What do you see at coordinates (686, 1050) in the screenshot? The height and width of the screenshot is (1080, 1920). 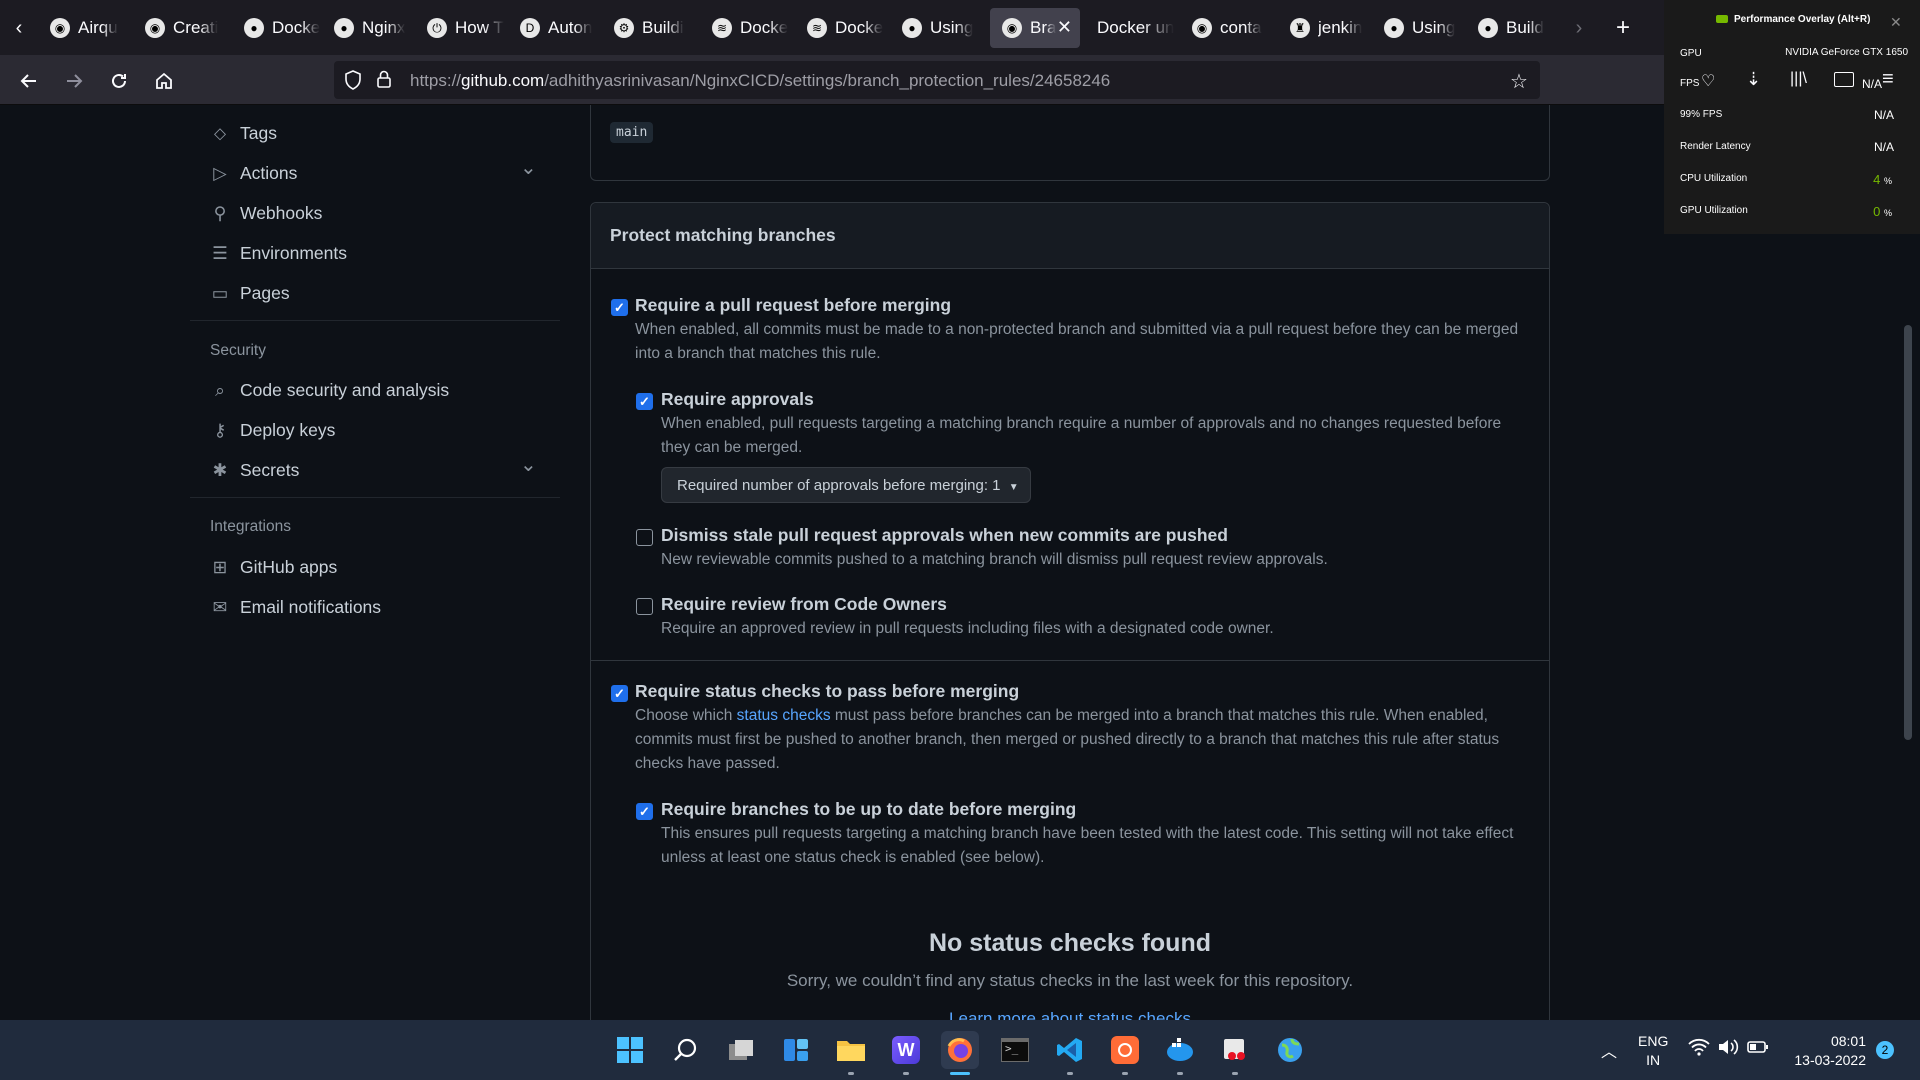 I see `search-icon` at bounding box center [686, 1050].